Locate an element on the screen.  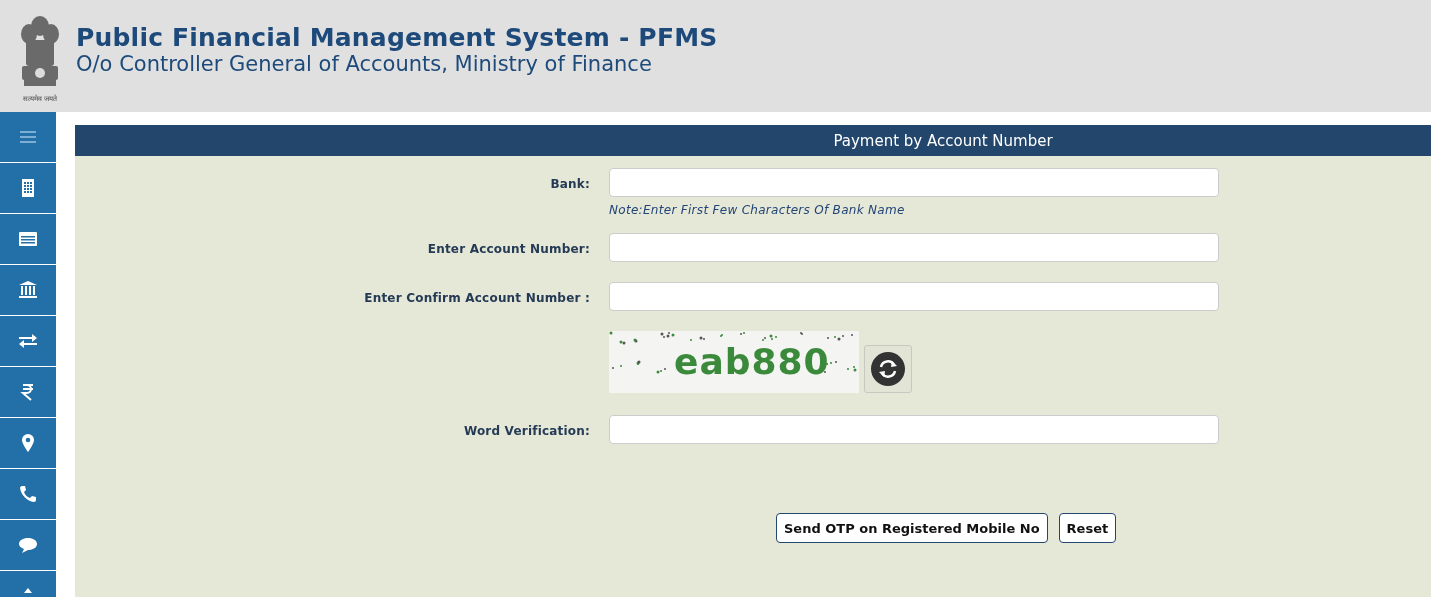
field-label: Enter Confirm Account Number : is located at coordinates (477, 298).